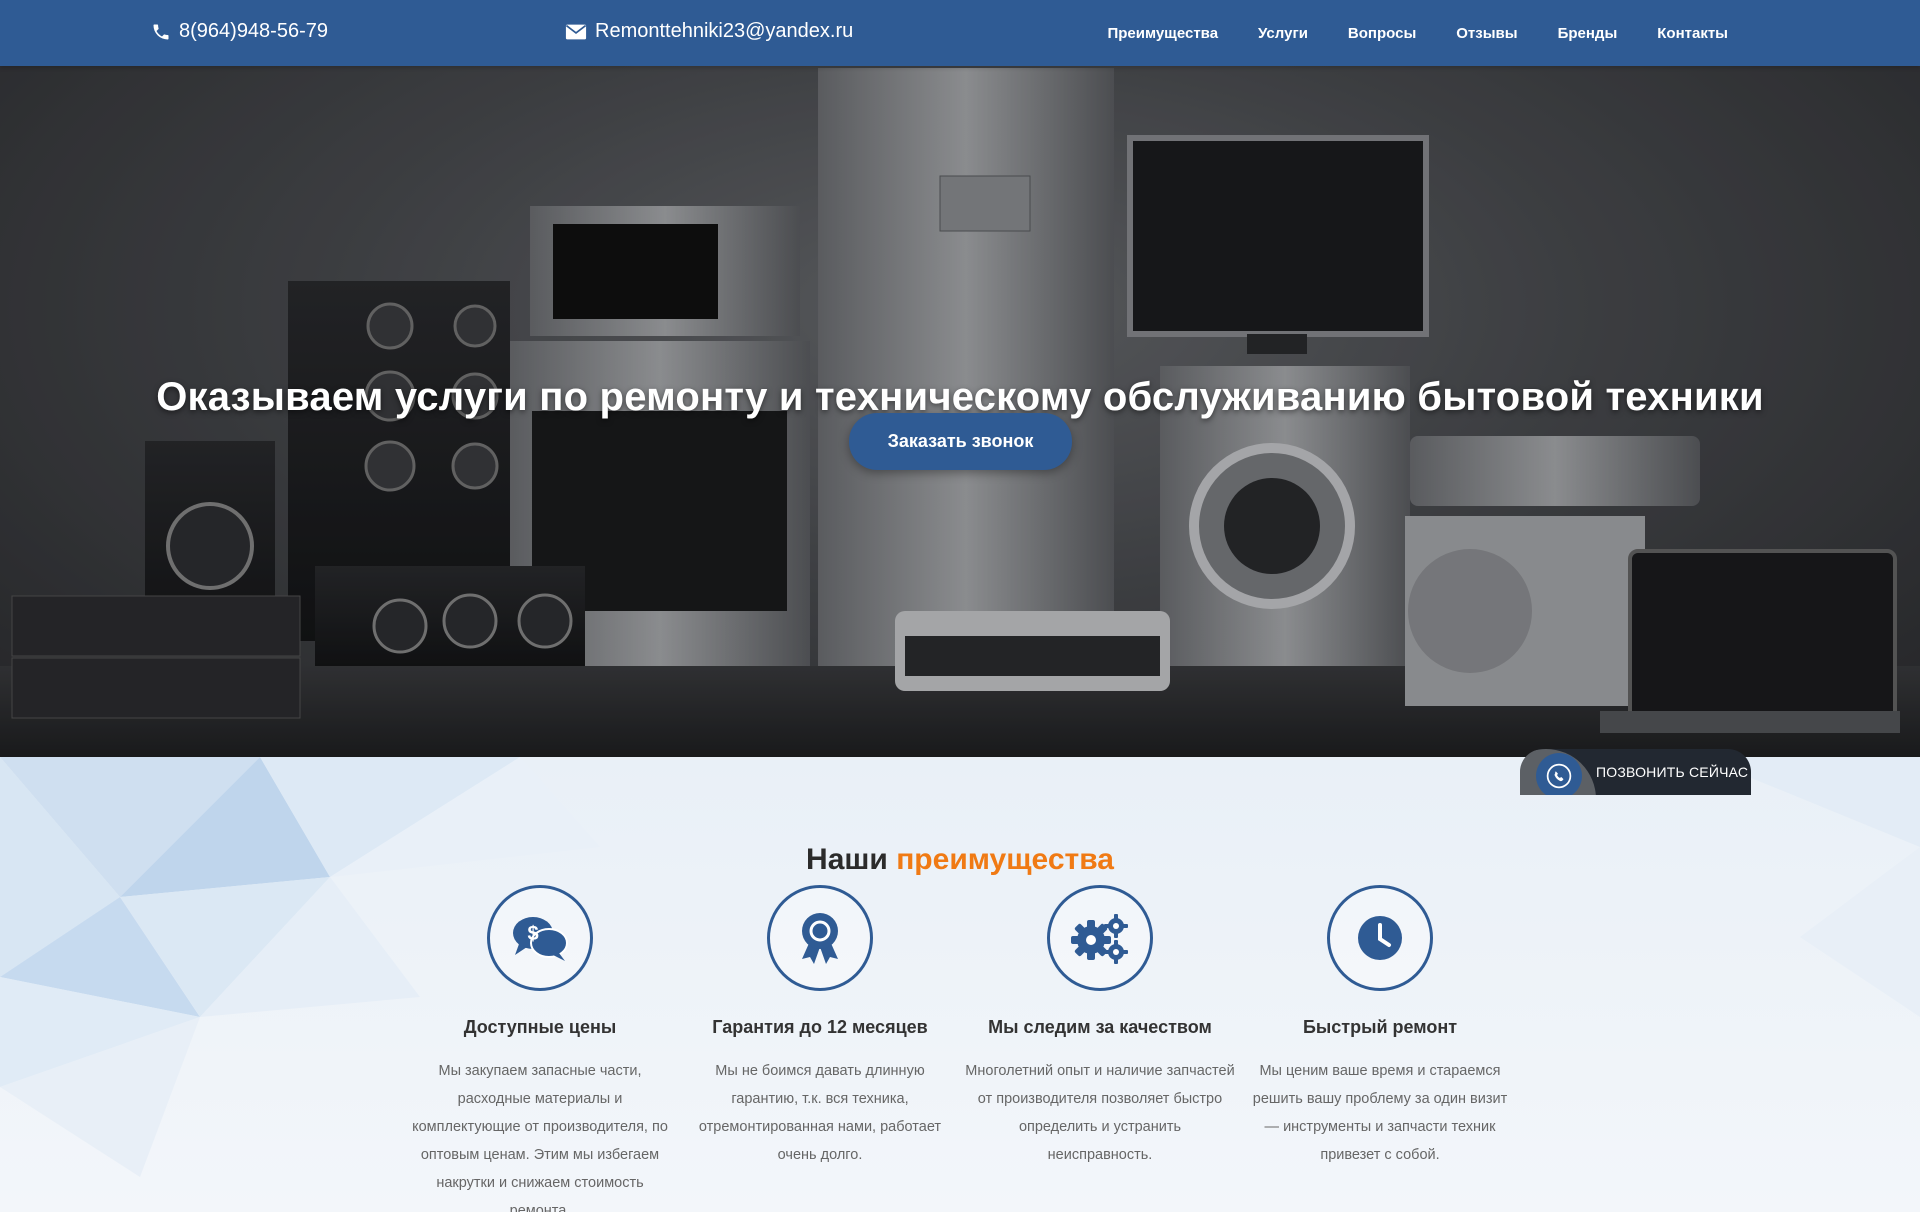 The width and height of the screenshot is (1920, 1212). I want to click on phone-number: 8(964)948-56-79, so click(253, 31).